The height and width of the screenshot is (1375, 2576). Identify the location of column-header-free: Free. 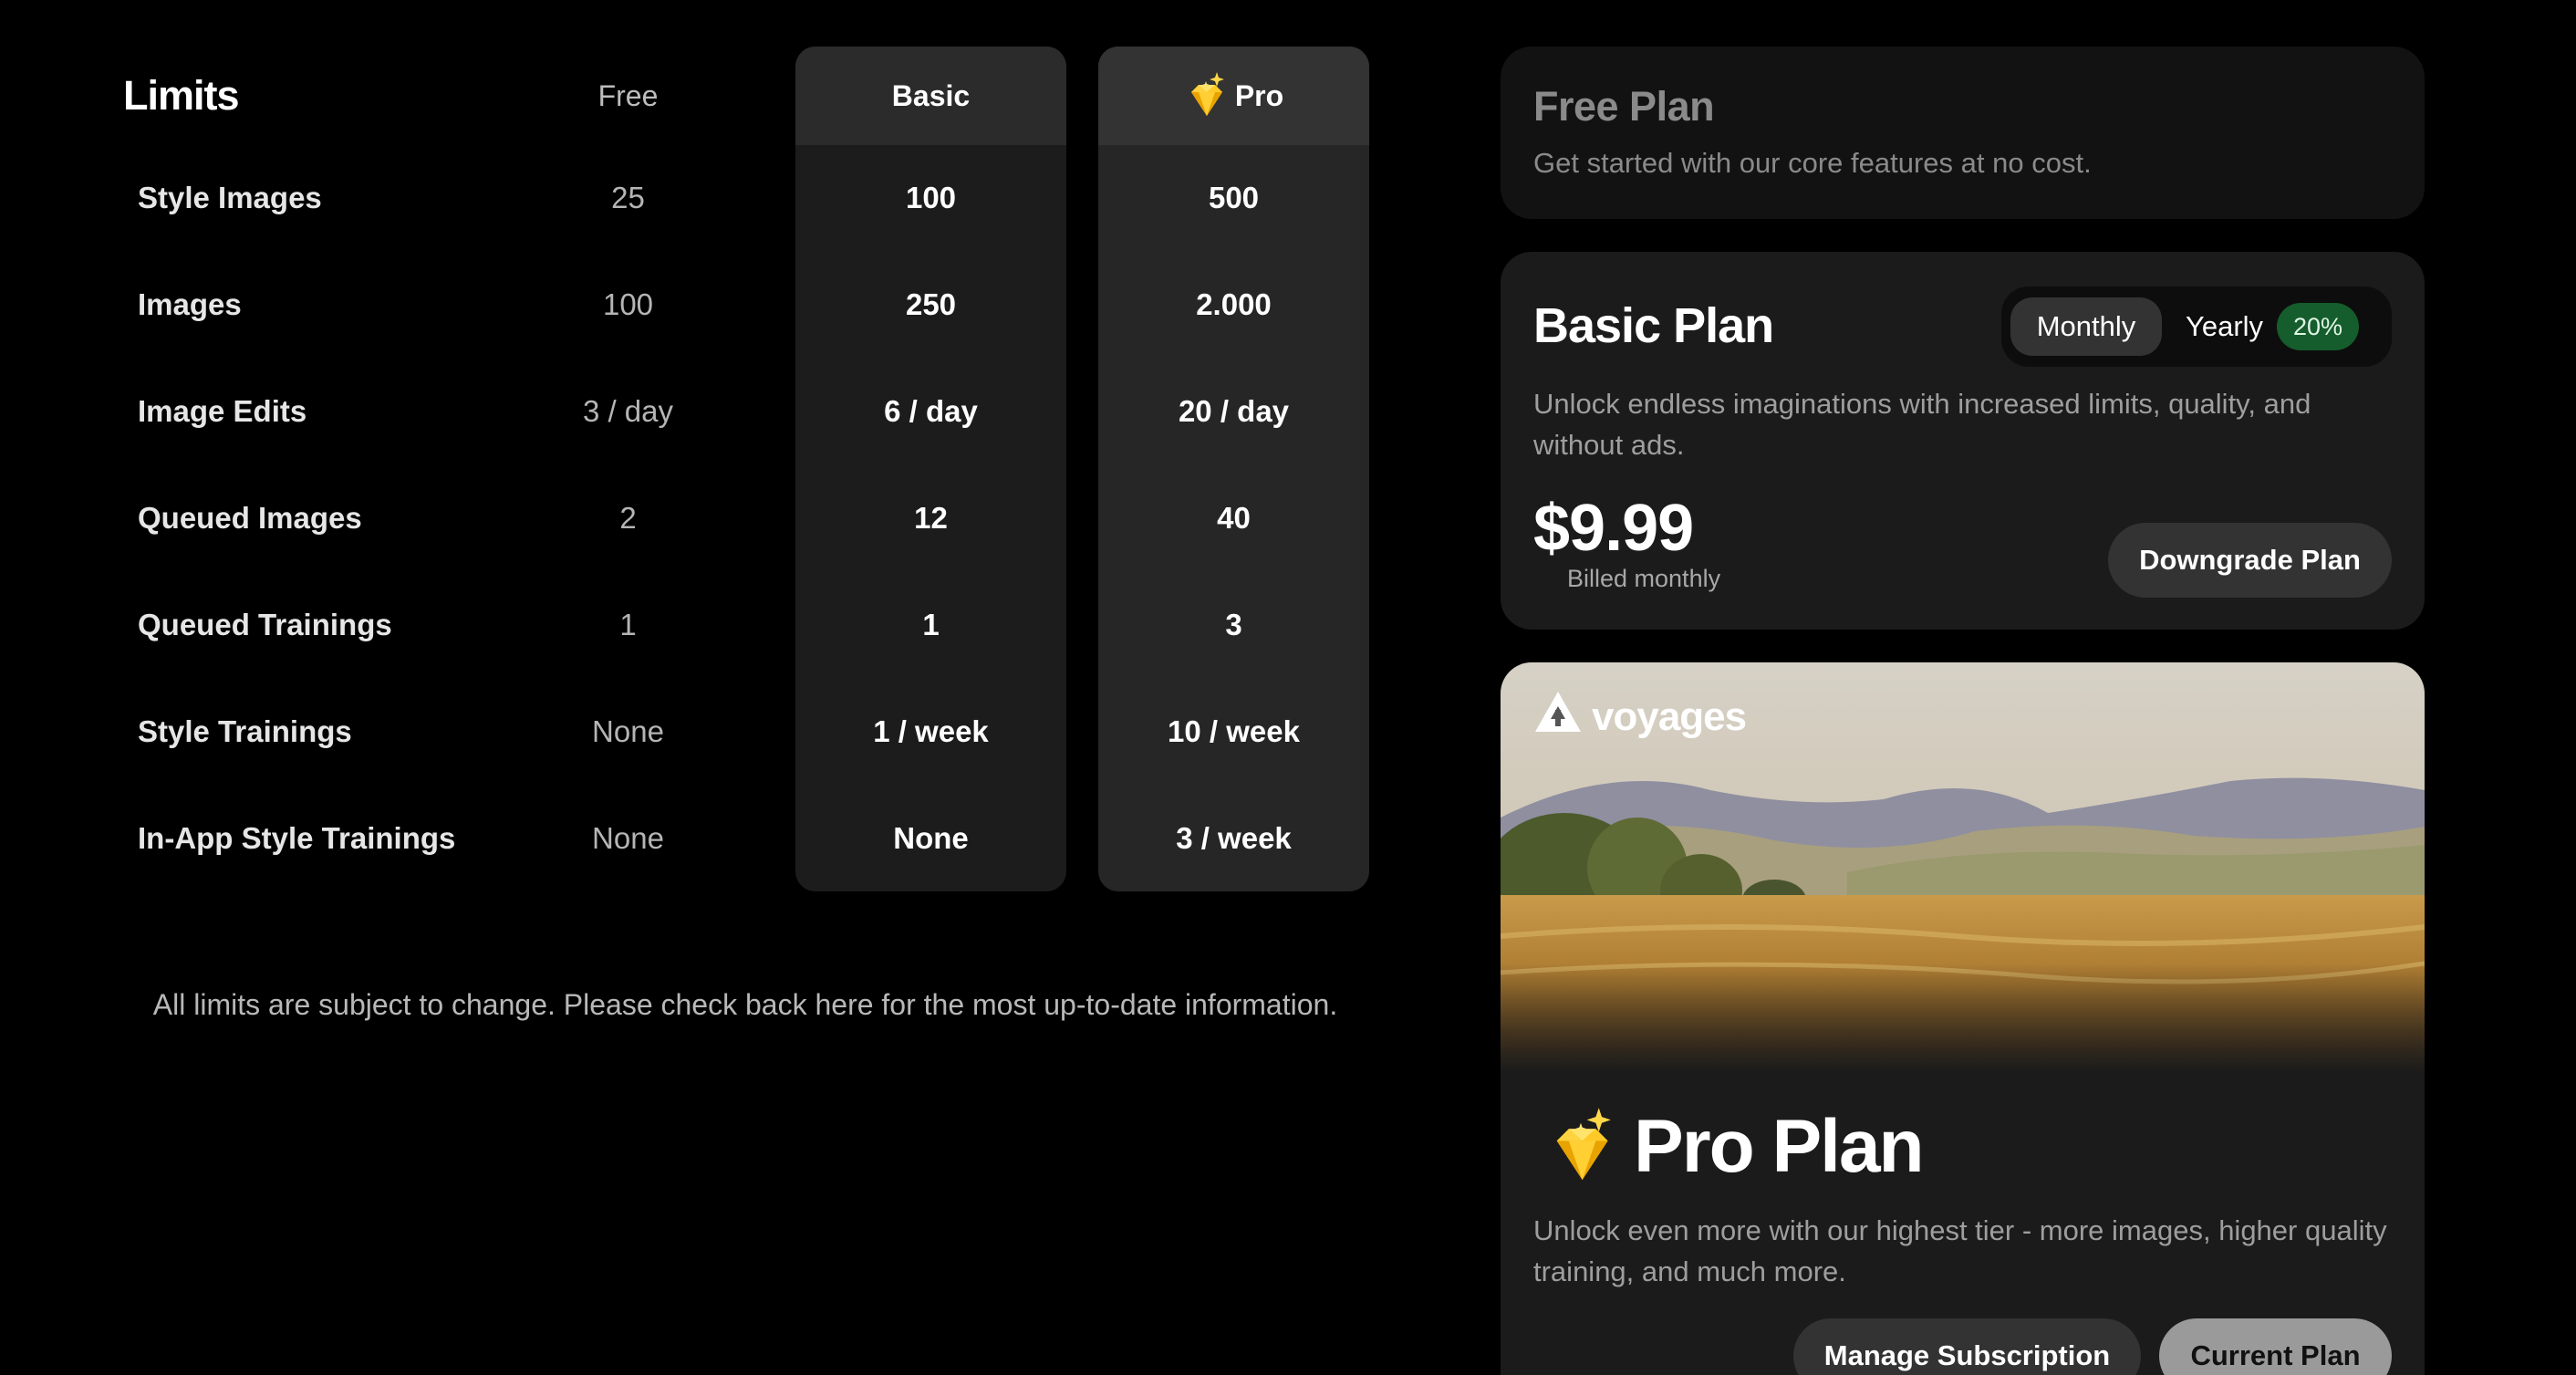
(628, 95).